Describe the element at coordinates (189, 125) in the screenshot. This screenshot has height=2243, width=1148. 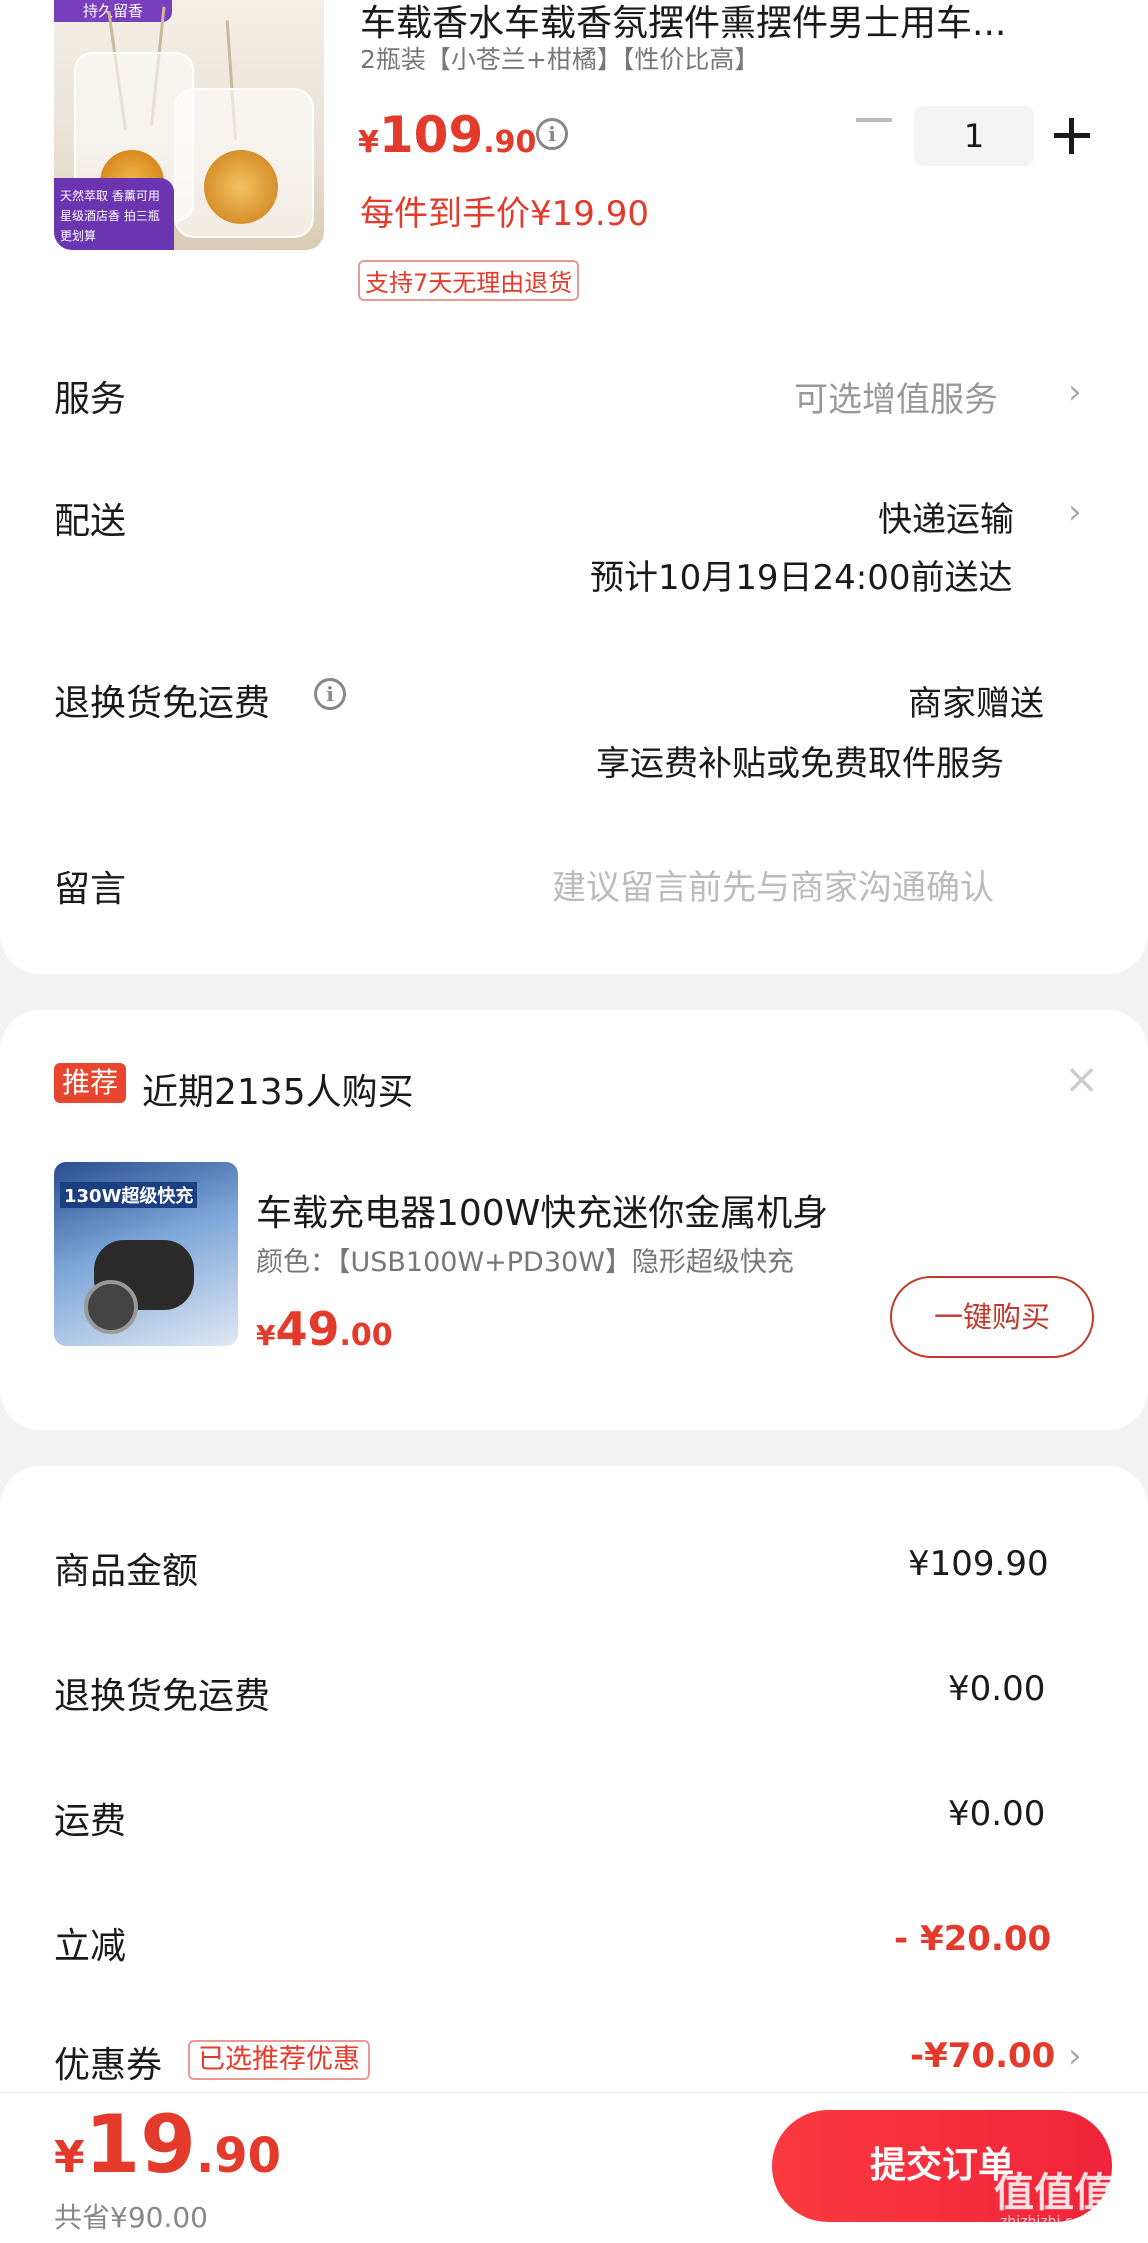
I see `product-thumbnail: 持久留香 天然萃取 香薰可用 星级酒店香 拍三瓶更划算` at that location.